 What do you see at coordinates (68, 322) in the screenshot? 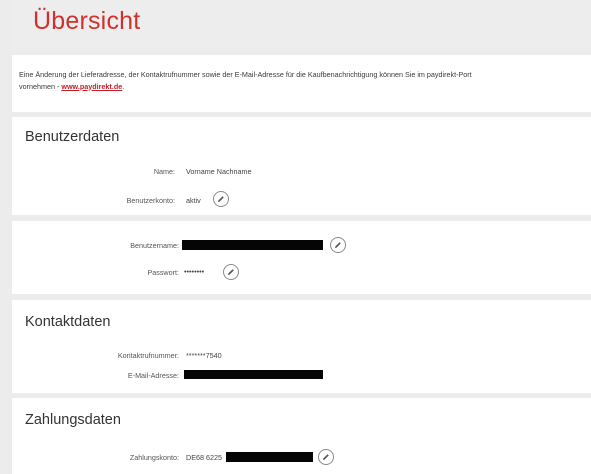
I see `kontaktdaten-title: Kontaktdaten` at bounding box center [68, 322].